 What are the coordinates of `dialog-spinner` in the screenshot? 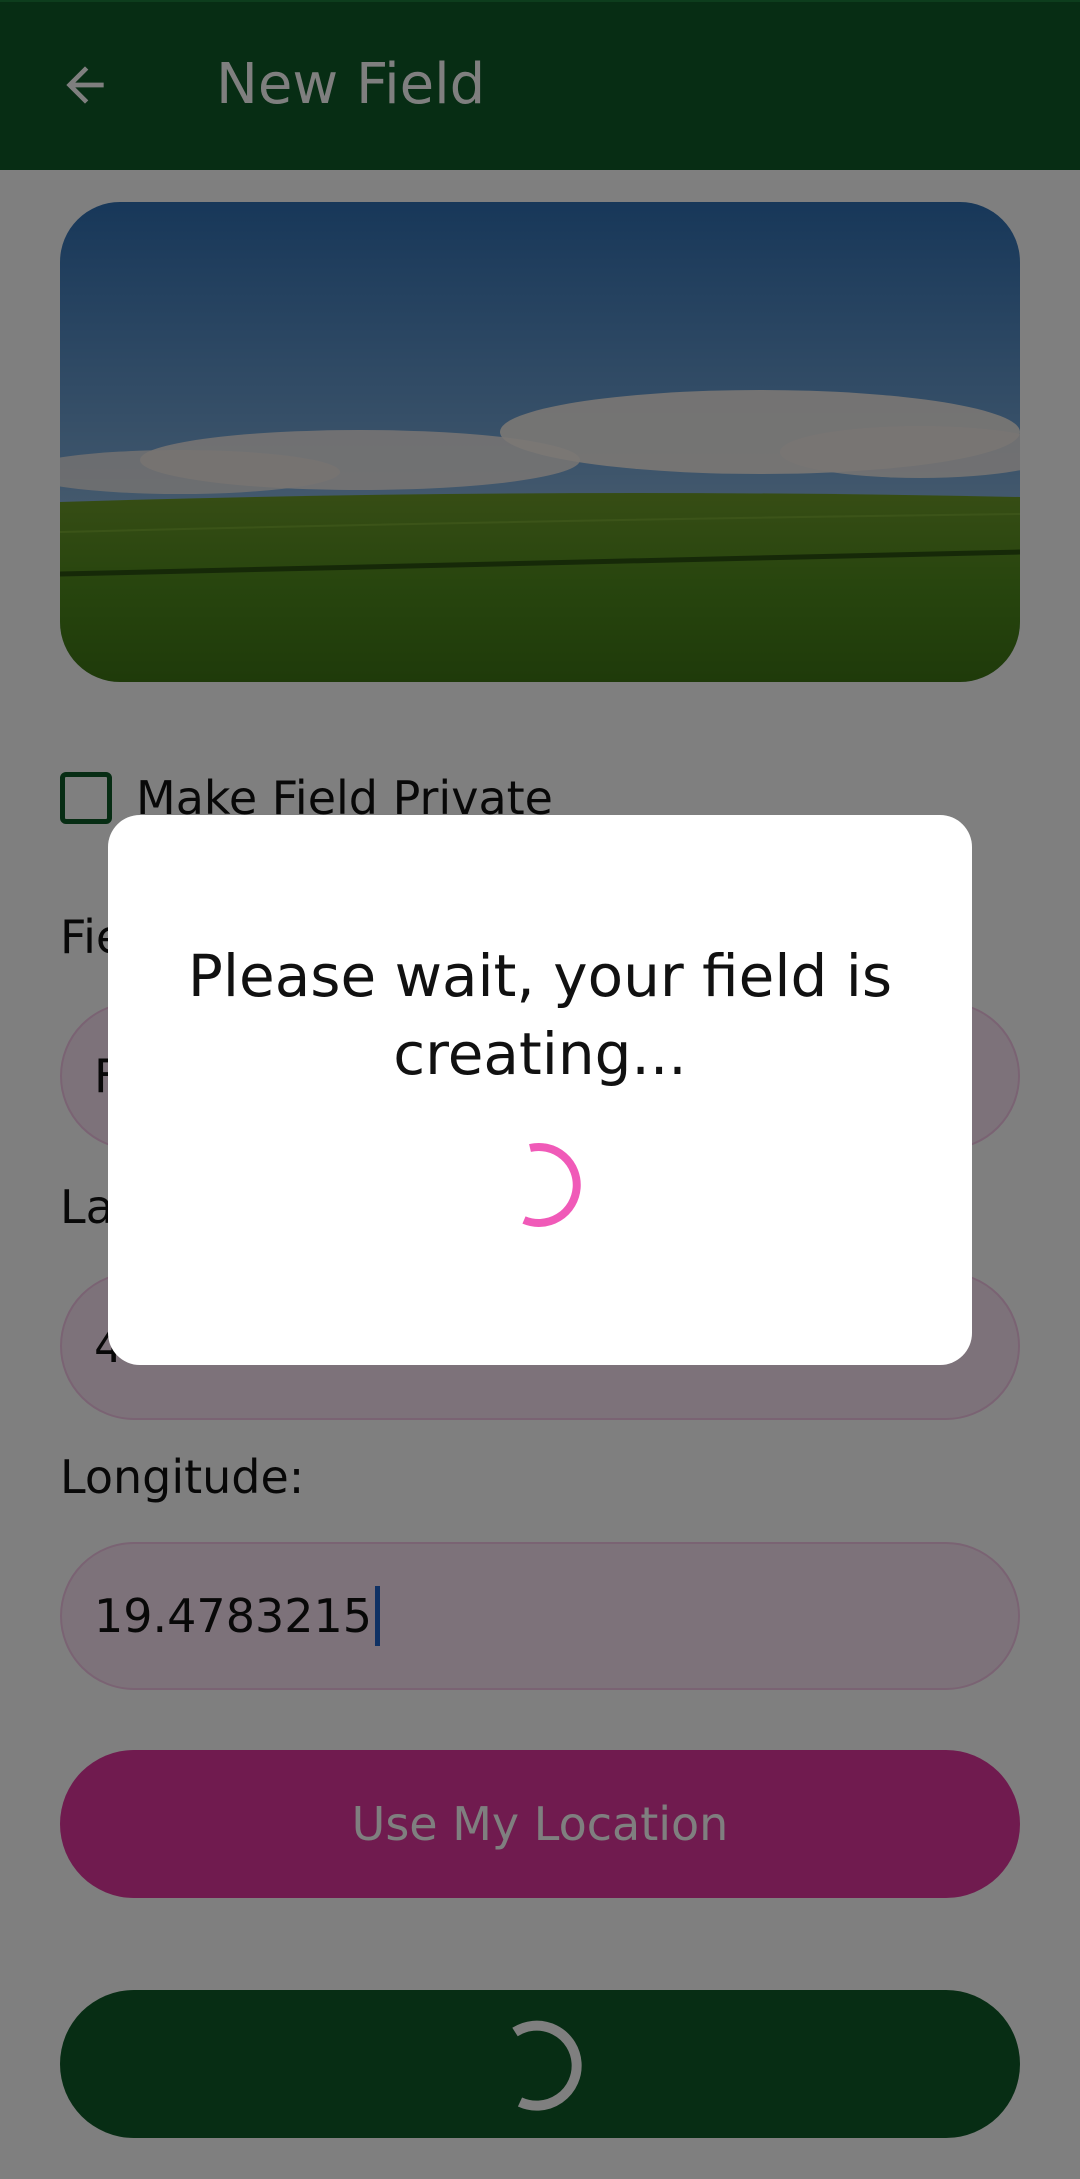 It's located at (543, 1187).